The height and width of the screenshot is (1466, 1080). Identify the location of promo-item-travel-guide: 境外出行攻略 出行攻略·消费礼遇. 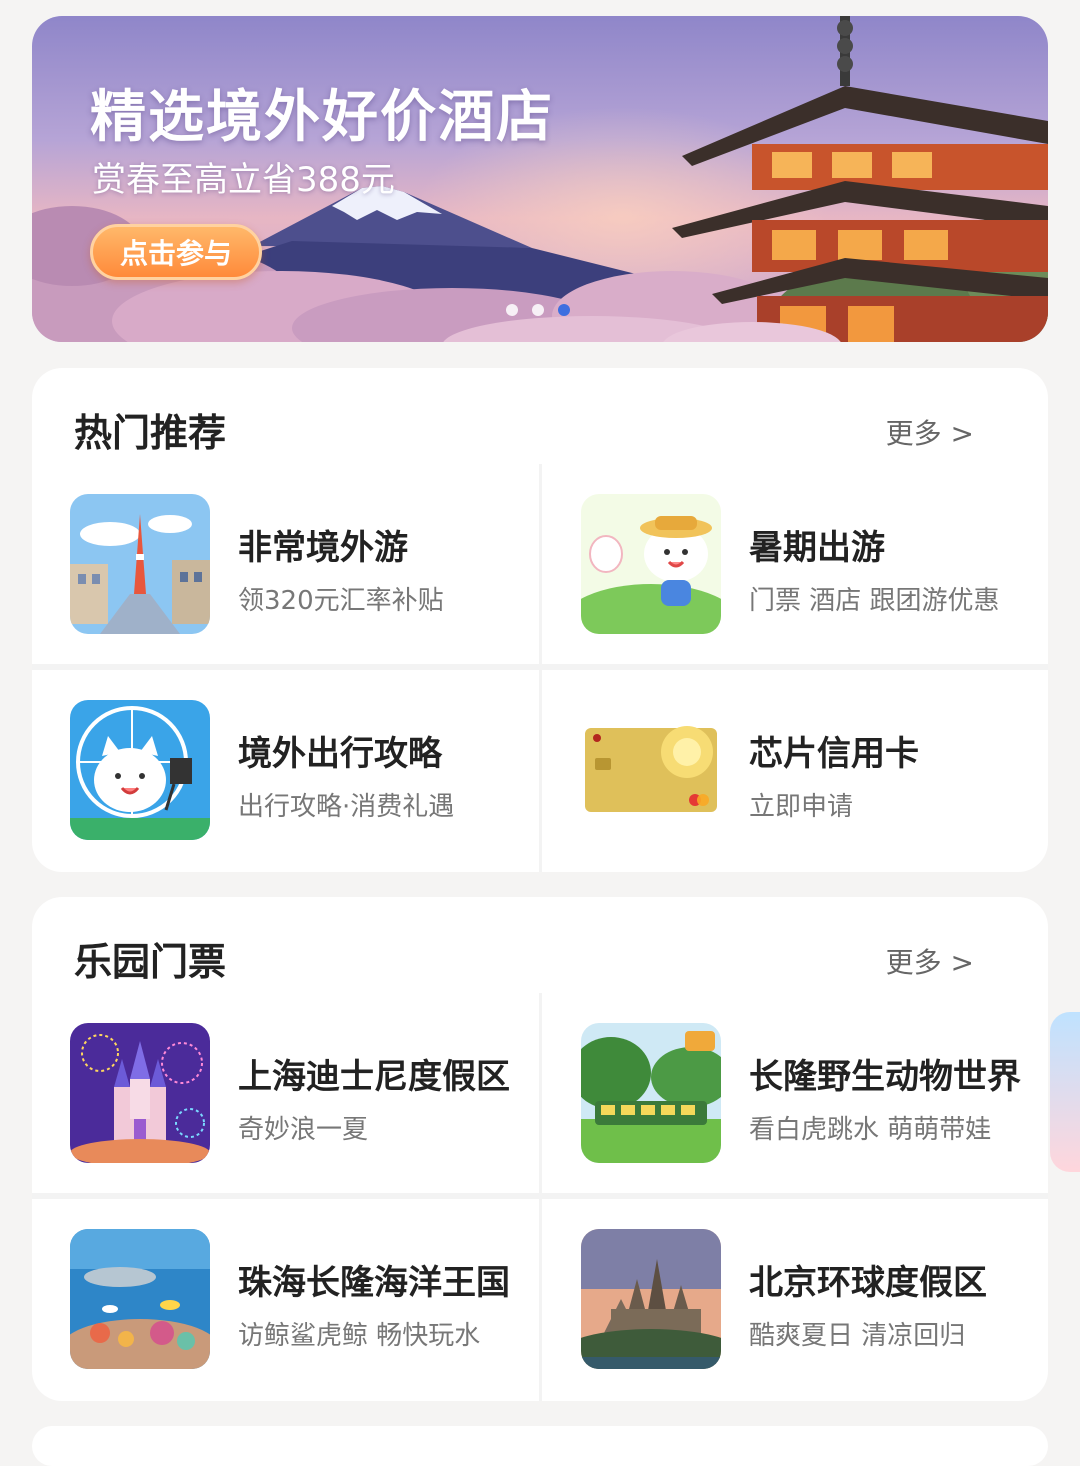
(310, 770).